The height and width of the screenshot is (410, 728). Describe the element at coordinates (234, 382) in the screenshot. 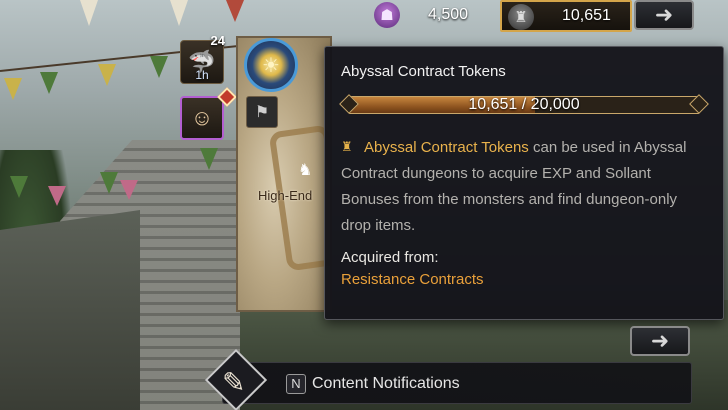

I see `scroll-quill-icon: ✎` at that location.